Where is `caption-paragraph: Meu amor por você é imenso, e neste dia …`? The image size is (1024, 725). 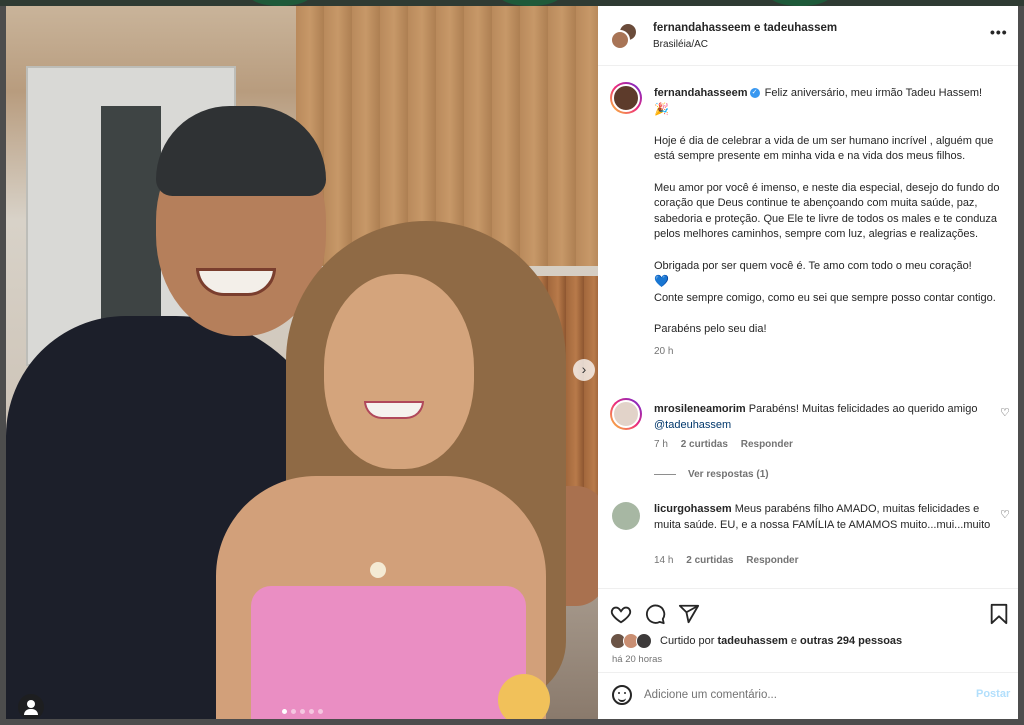 caption-paragraph: Meu amor por você é imenso, e neste dia … is located at coordinates (827, 211).